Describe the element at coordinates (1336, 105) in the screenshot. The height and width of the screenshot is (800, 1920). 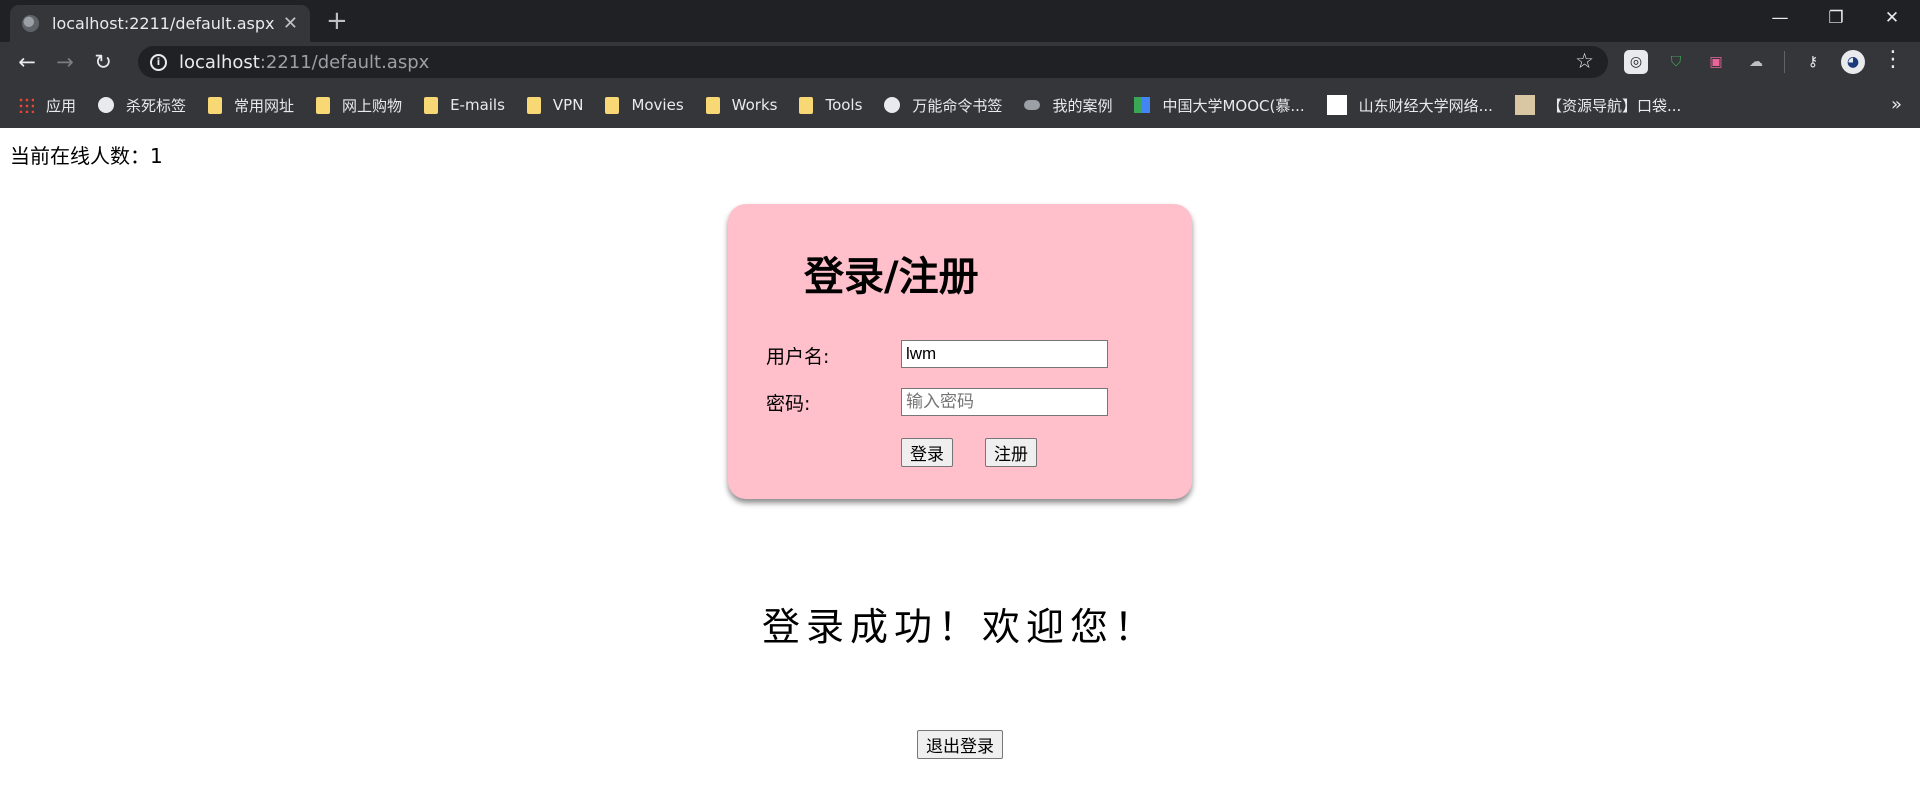
I see `page-icon` at that location.